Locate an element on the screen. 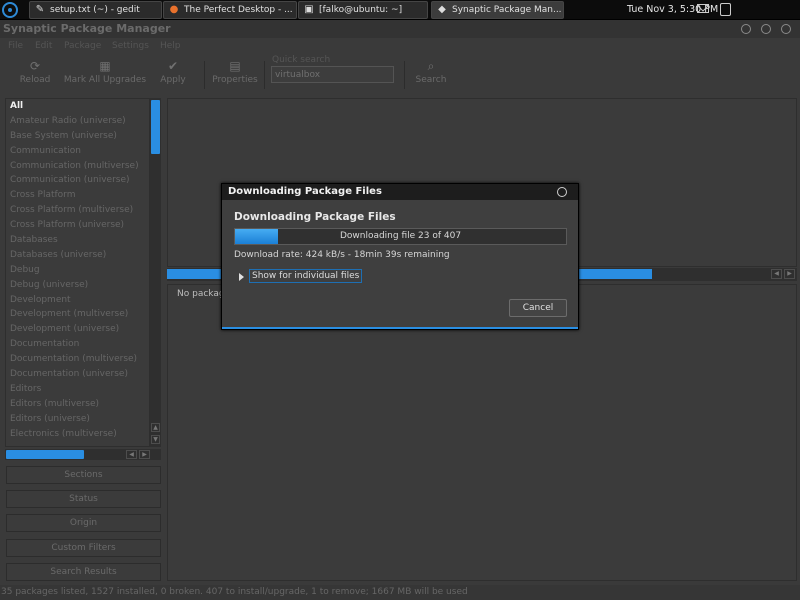 This screenshot has width=800, height=600. section-item: Development is located at coordinates (77, 300).